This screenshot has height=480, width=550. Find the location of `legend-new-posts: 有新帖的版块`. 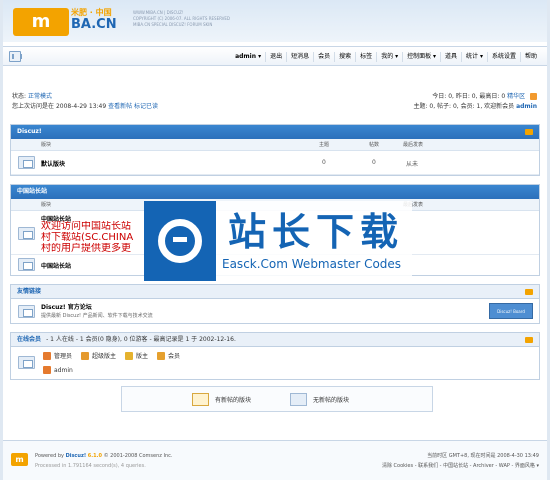

legend-new-posts: 有新帖的版块 is located at coordinates (221, 399).